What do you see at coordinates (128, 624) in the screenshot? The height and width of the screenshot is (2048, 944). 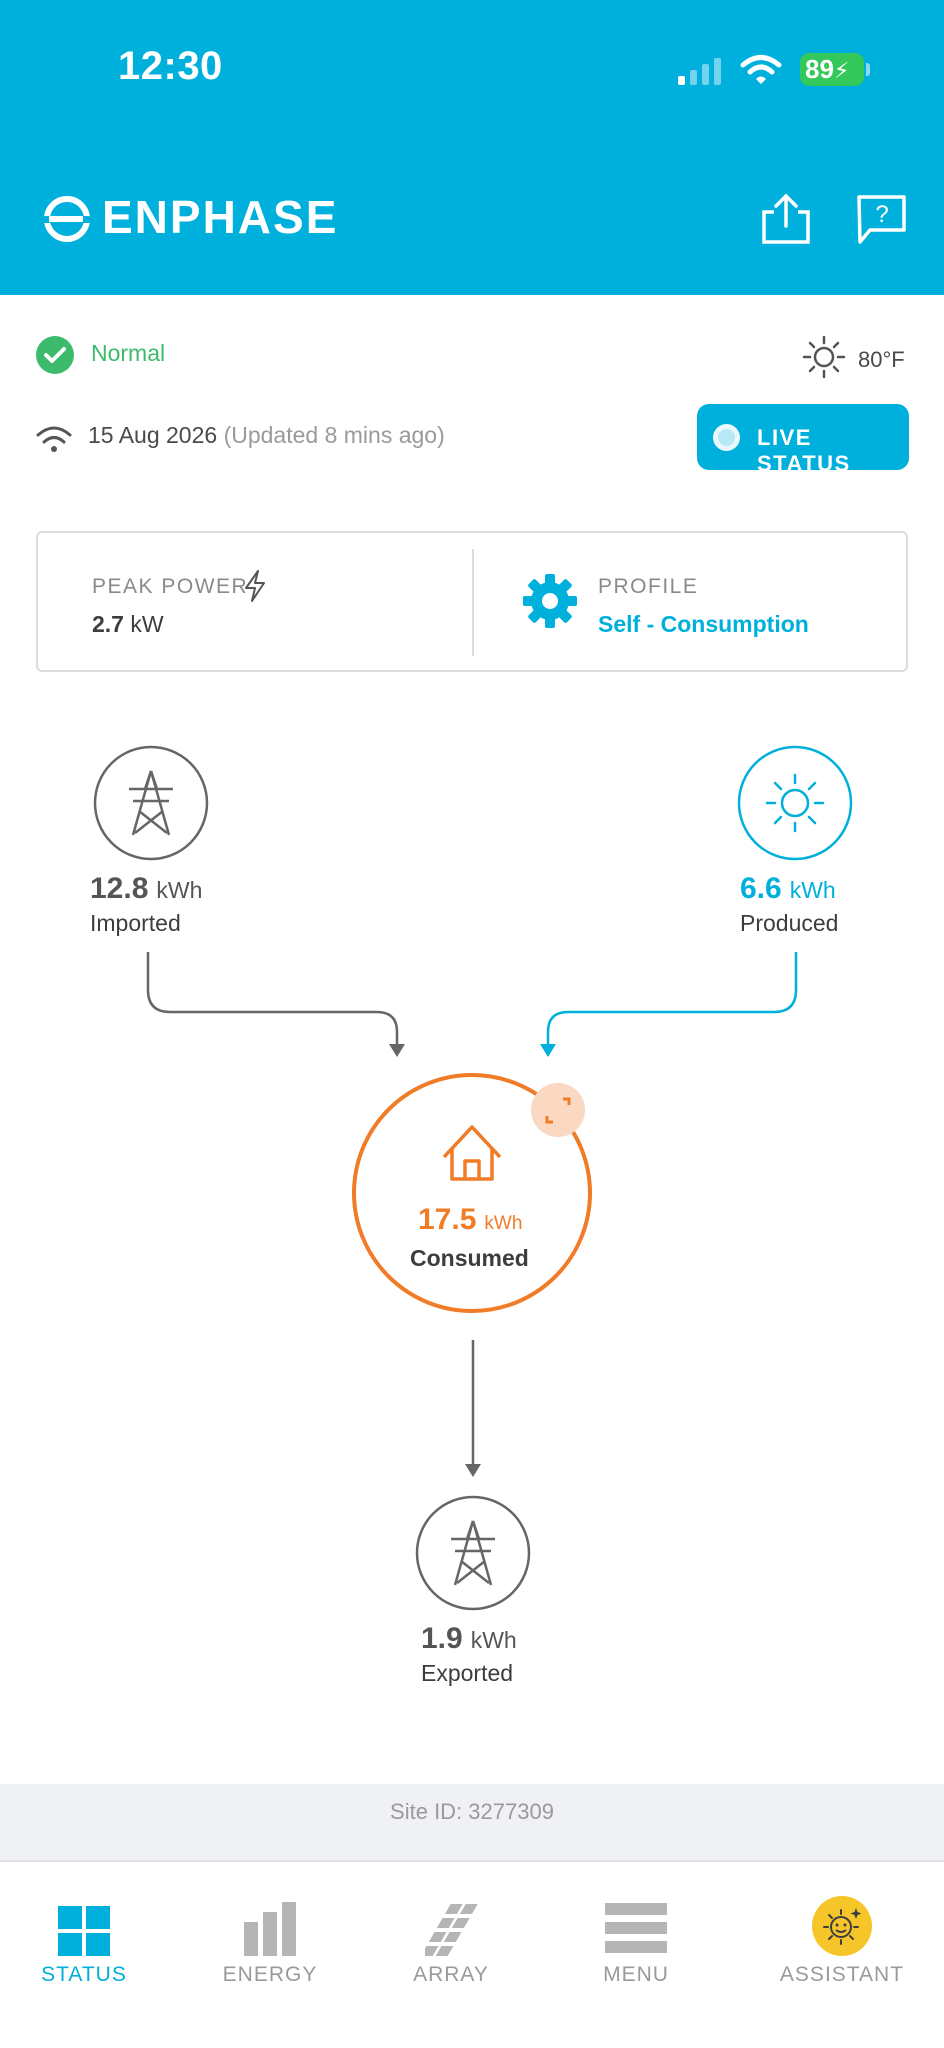 I see `peak-power-value: 2.7 kW` at bounding box center [128, 624].